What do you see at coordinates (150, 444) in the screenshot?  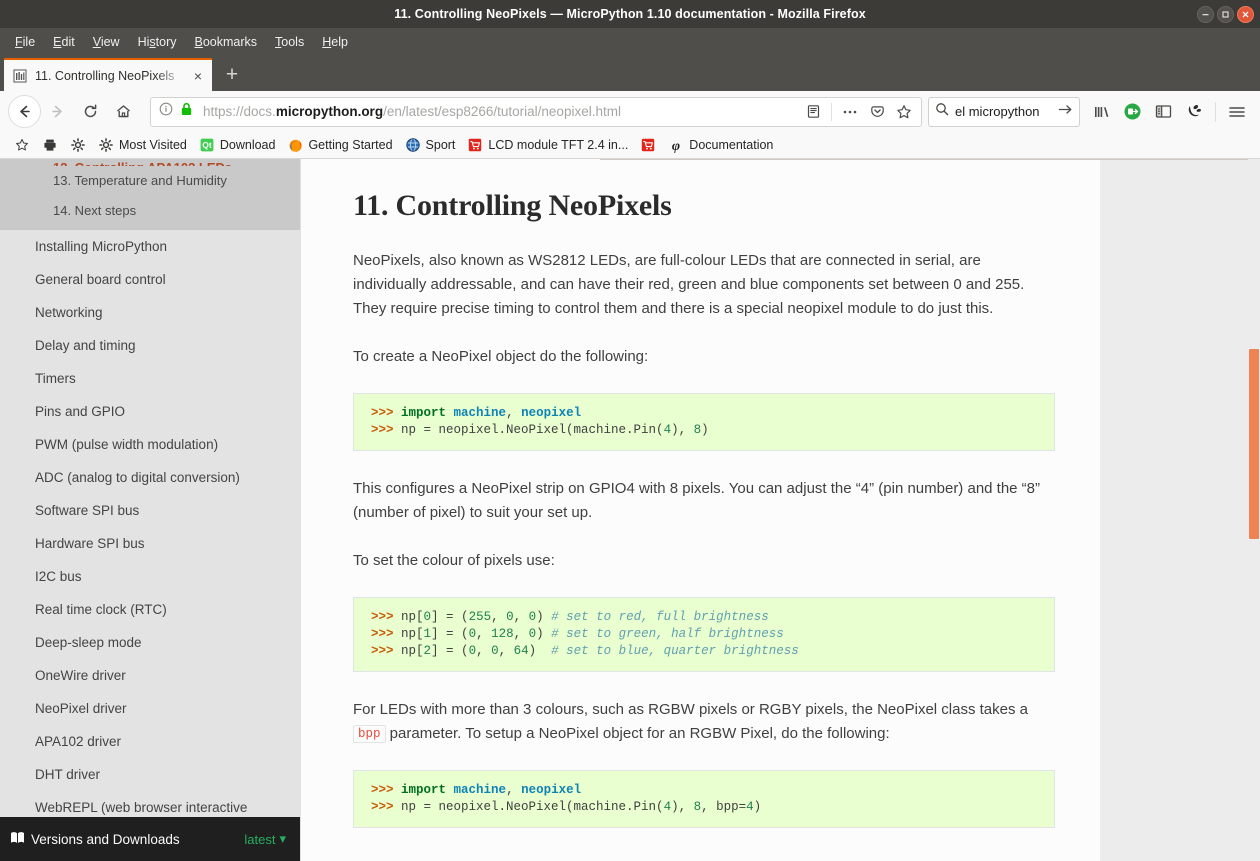 I see `sidebar-item-pwm: PWM (pulse width modulation)` at bounding box center [150, 444].